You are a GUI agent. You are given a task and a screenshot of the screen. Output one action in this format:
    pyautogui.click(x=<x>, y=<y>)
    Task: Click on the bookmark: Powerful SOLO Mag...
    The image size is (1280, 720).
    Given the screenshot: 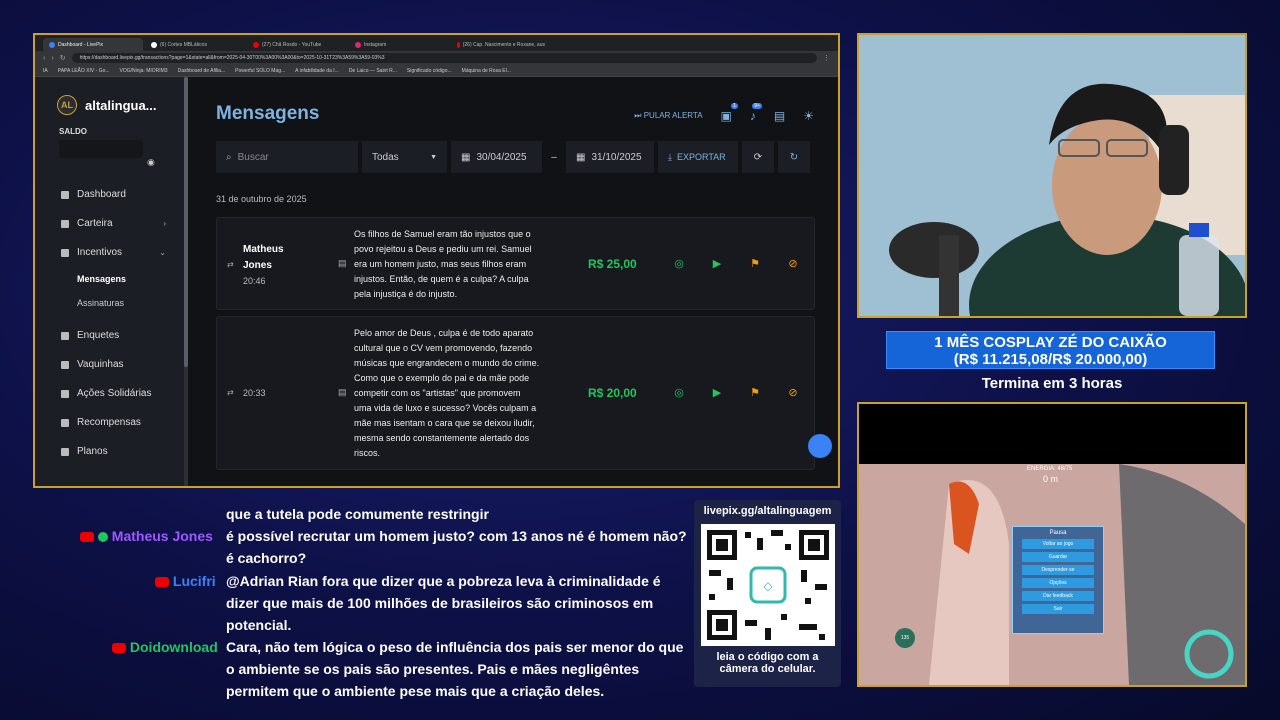 What is the action you would take?
    pyautogui.click(x=260, y=71)
    